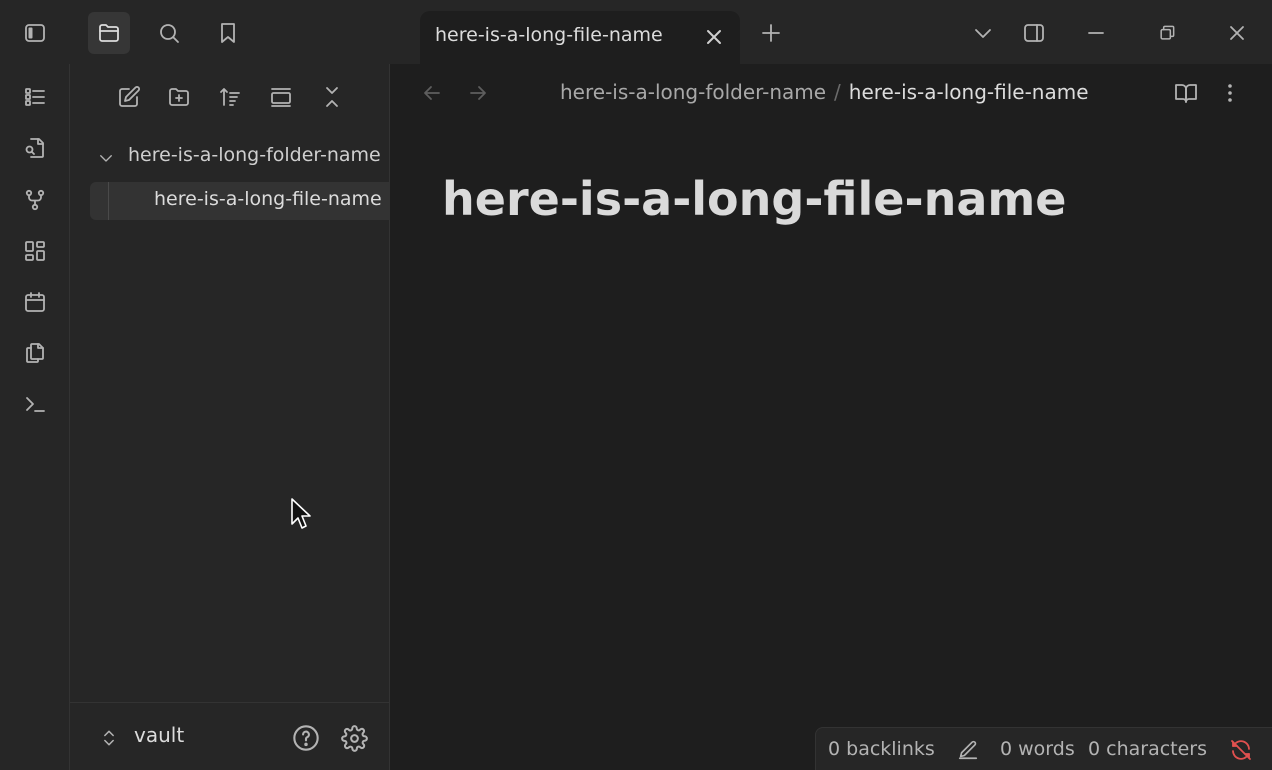 The width and height of the screenshot is (1272, 770). I want to click on list-icon, so click(35, 97).